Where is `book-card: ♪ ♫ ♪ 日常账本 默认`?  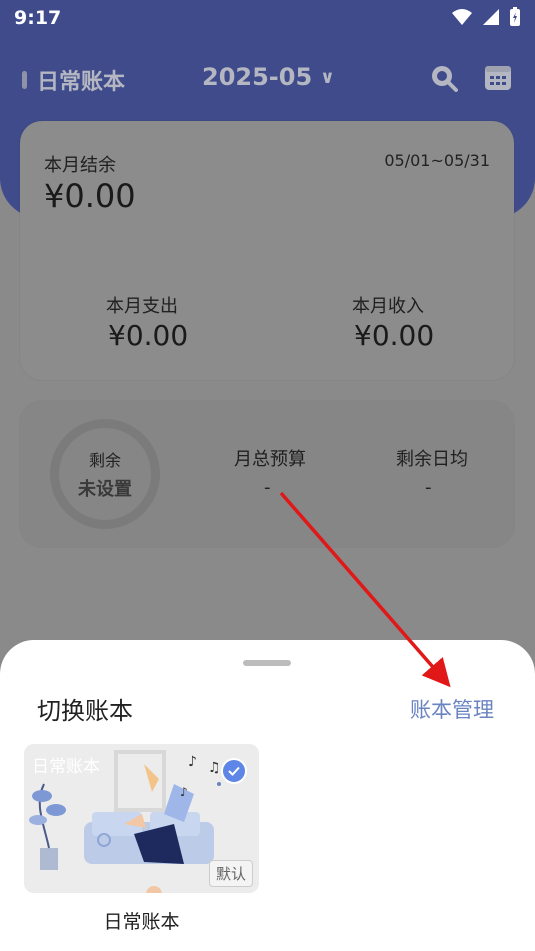 book-card: ♪ ♫ ♪ 日常账本 默认 is located at coordinates (141, 818).